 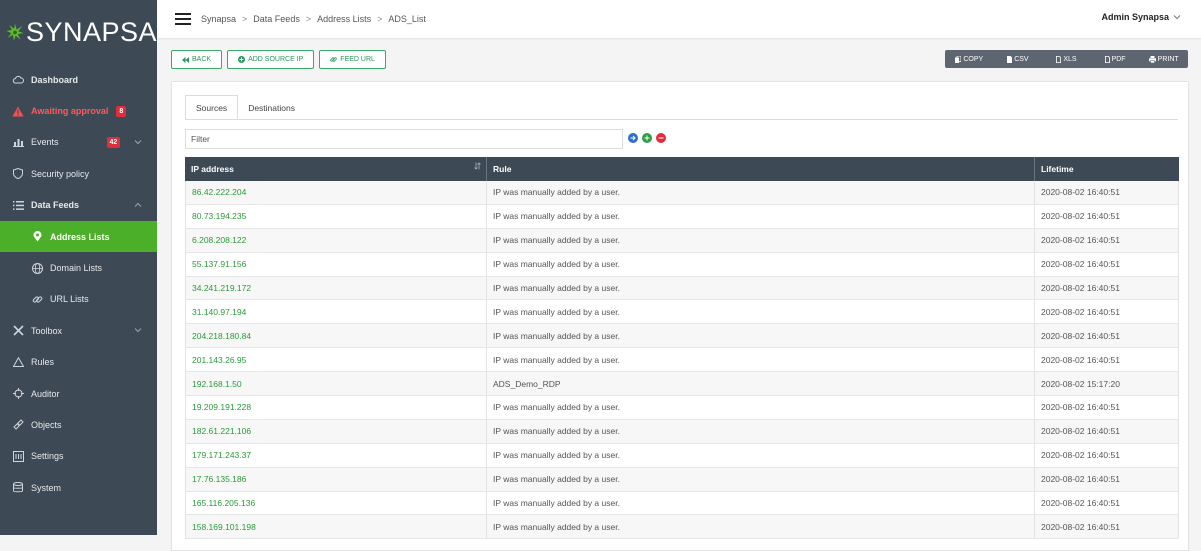 I want to click on ip-address-cell: 80.73.194.235, so click(x=336, y=216).